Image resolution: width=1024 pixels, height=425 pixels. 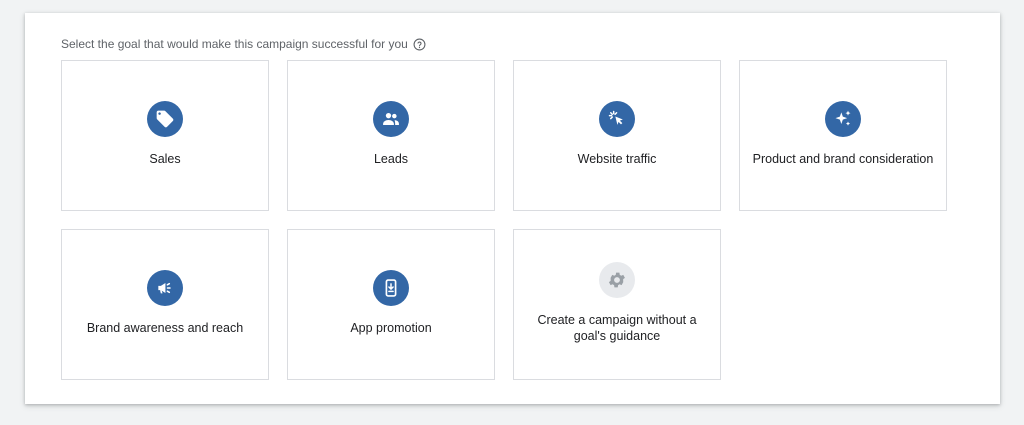 I want to click on goal-card-product-brand-consideration: Product and brand consideration, so click(x=843, y=135).